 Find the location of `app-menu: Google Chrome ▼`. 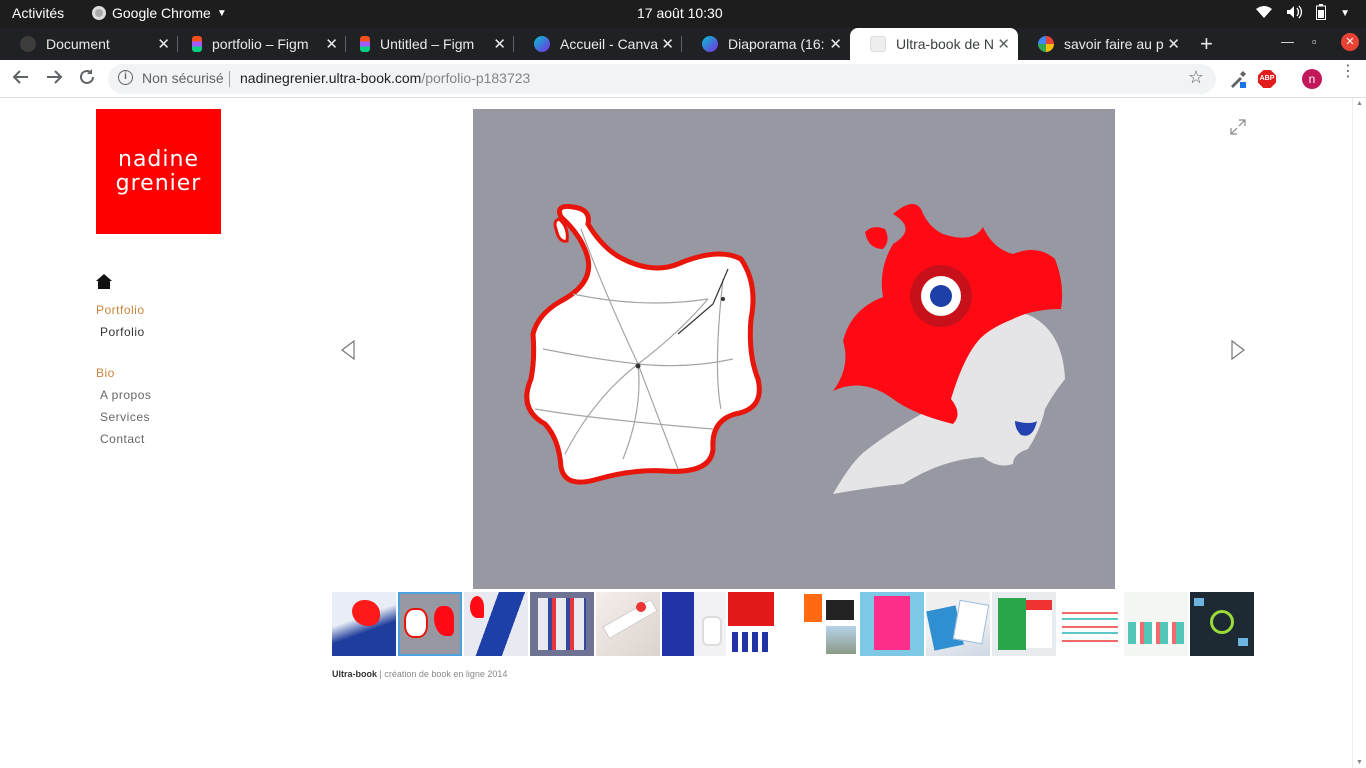

app-menu: Google Chrome ▼ is located at coordinates (159, 13).